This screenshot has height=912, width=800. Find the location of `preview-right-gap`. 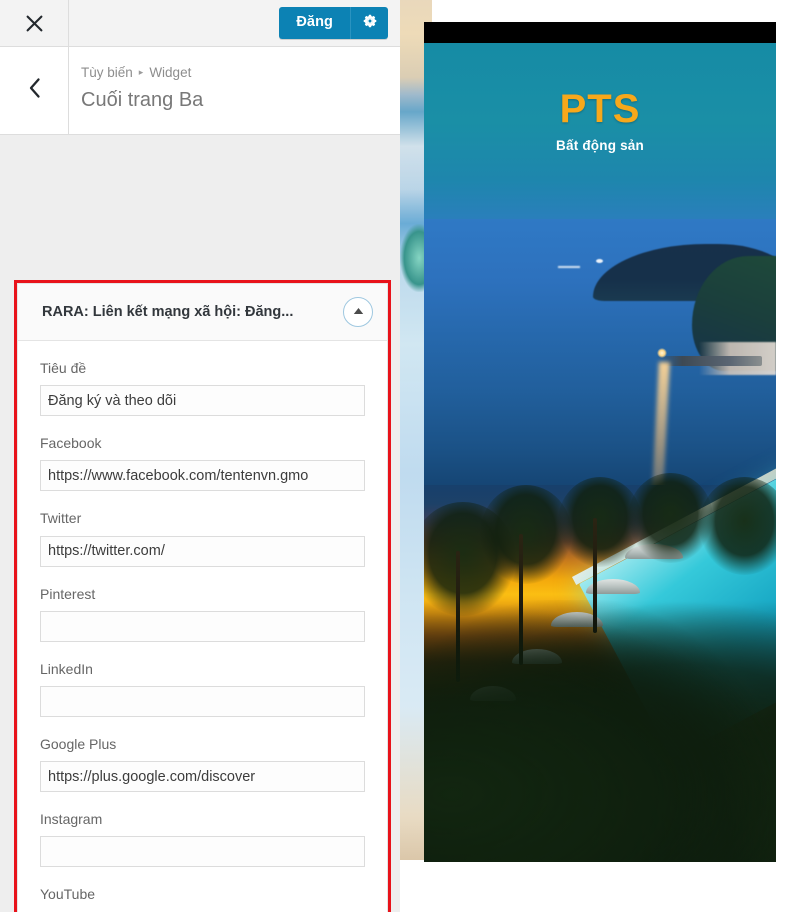

preview-right-gap is located at coordinates (788, 456).